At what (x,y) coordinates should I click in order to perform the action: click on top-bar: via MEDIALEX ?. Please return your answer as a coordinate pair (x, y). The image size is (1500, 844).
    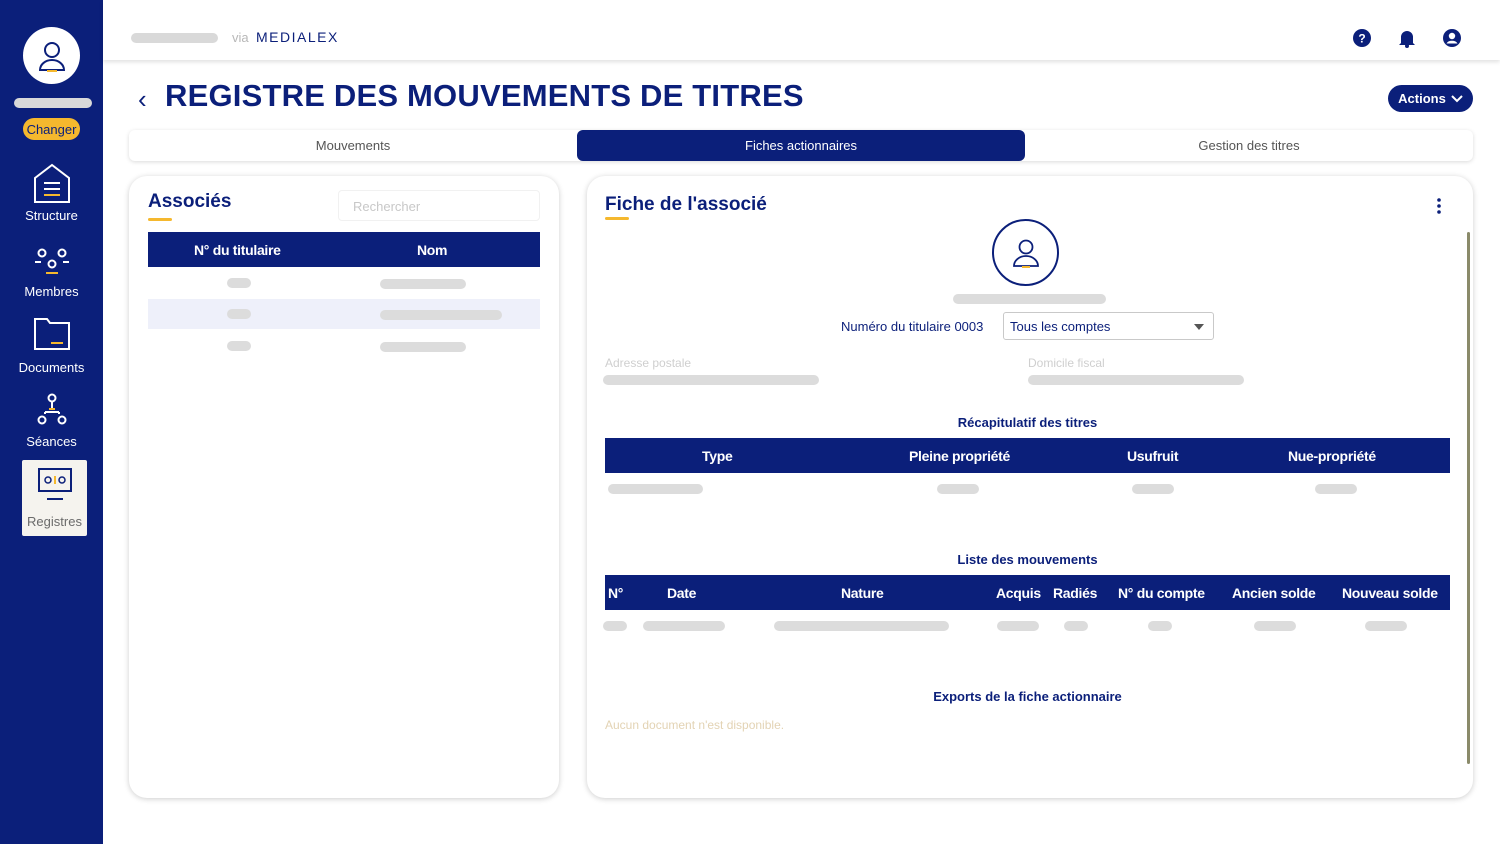
    Looking at the image, I should click on (801, 30).